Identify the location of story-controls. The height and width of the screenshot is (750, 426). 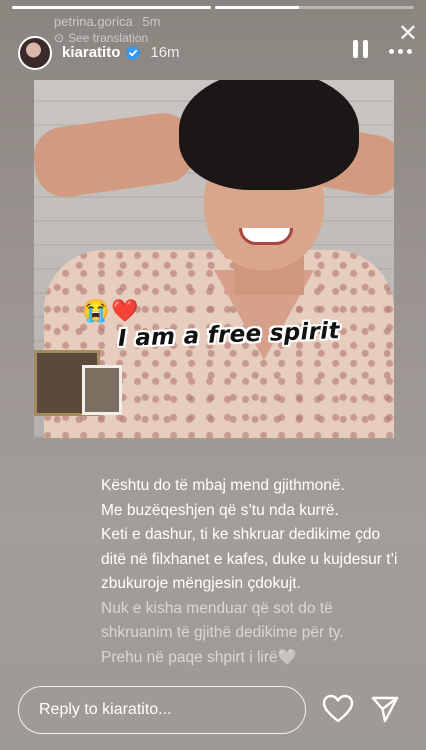
(382, 51).